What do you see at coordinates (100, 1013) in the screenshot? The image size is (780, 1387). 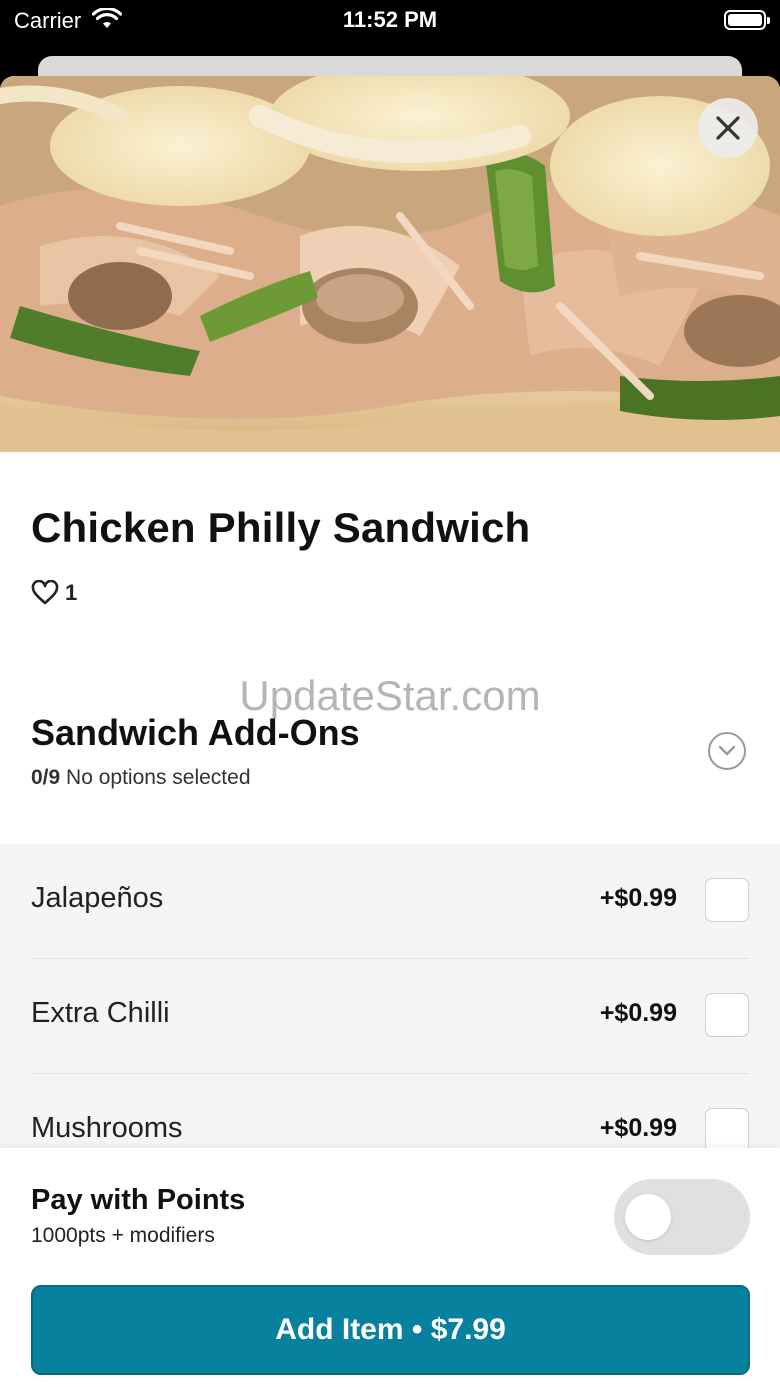 I see `option-name: Extra Chilli` at bounding box center [100, 1013].